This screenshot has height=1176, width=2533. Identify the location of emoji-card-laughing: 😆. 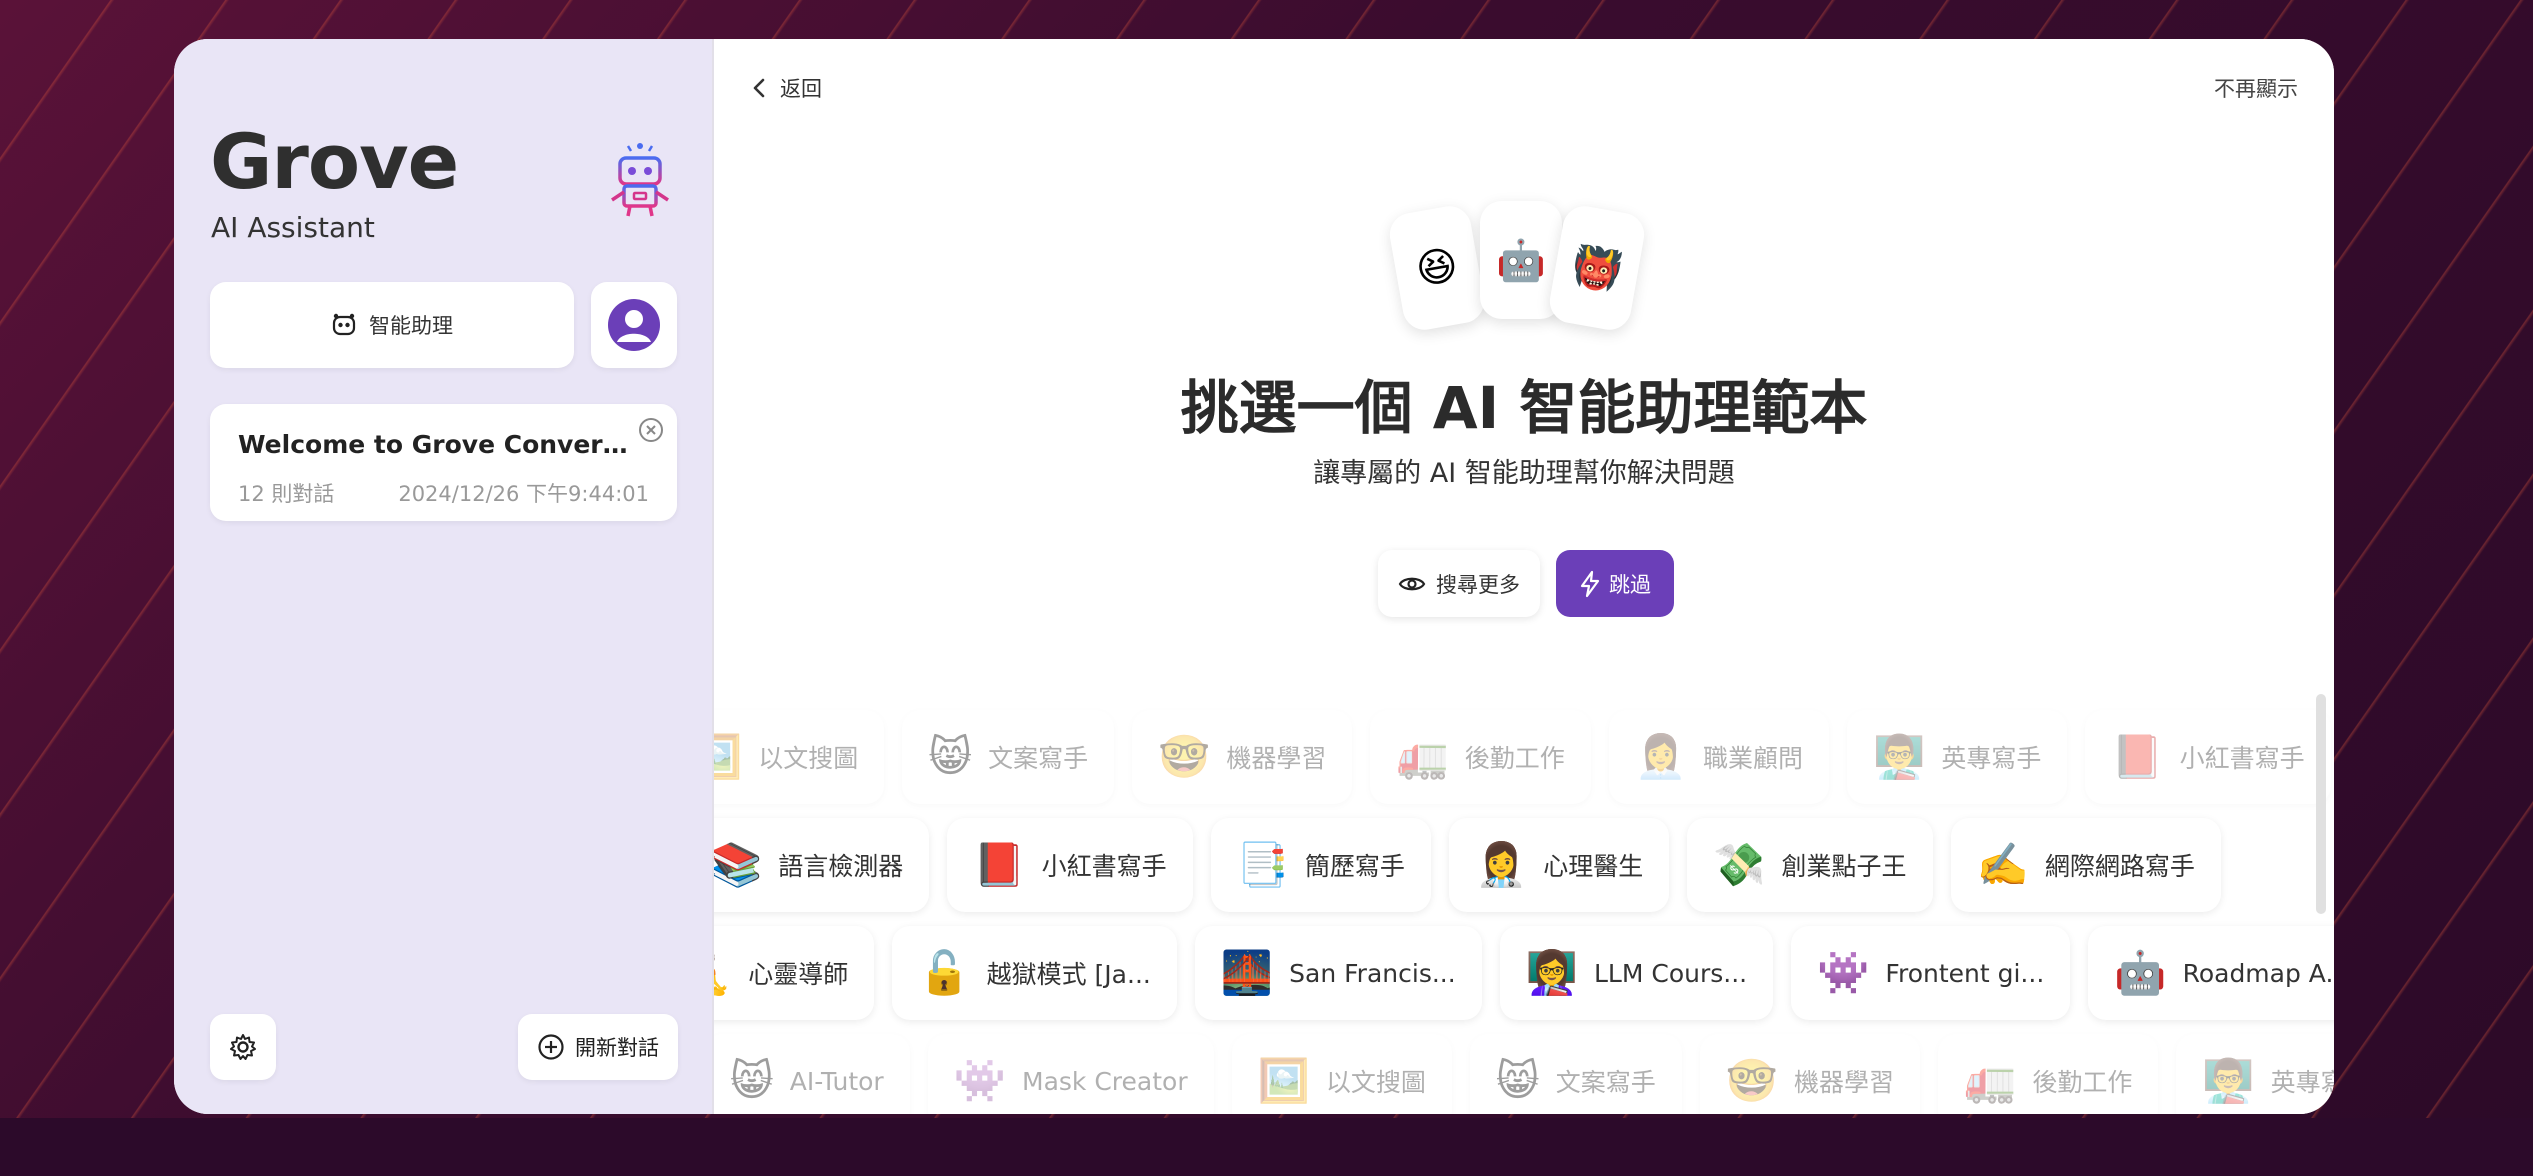
(1437, 268).